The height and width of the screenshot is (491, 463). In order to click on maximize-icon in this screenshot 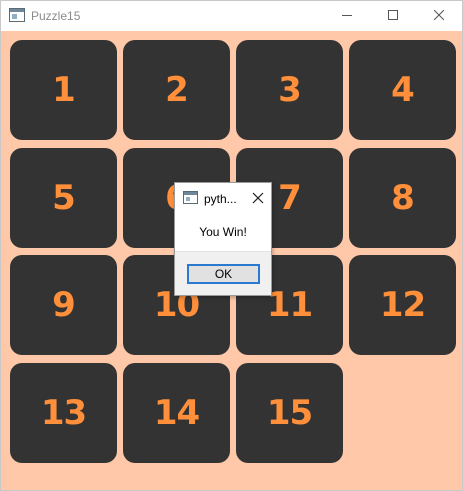, I will do `click(393, 15)`.